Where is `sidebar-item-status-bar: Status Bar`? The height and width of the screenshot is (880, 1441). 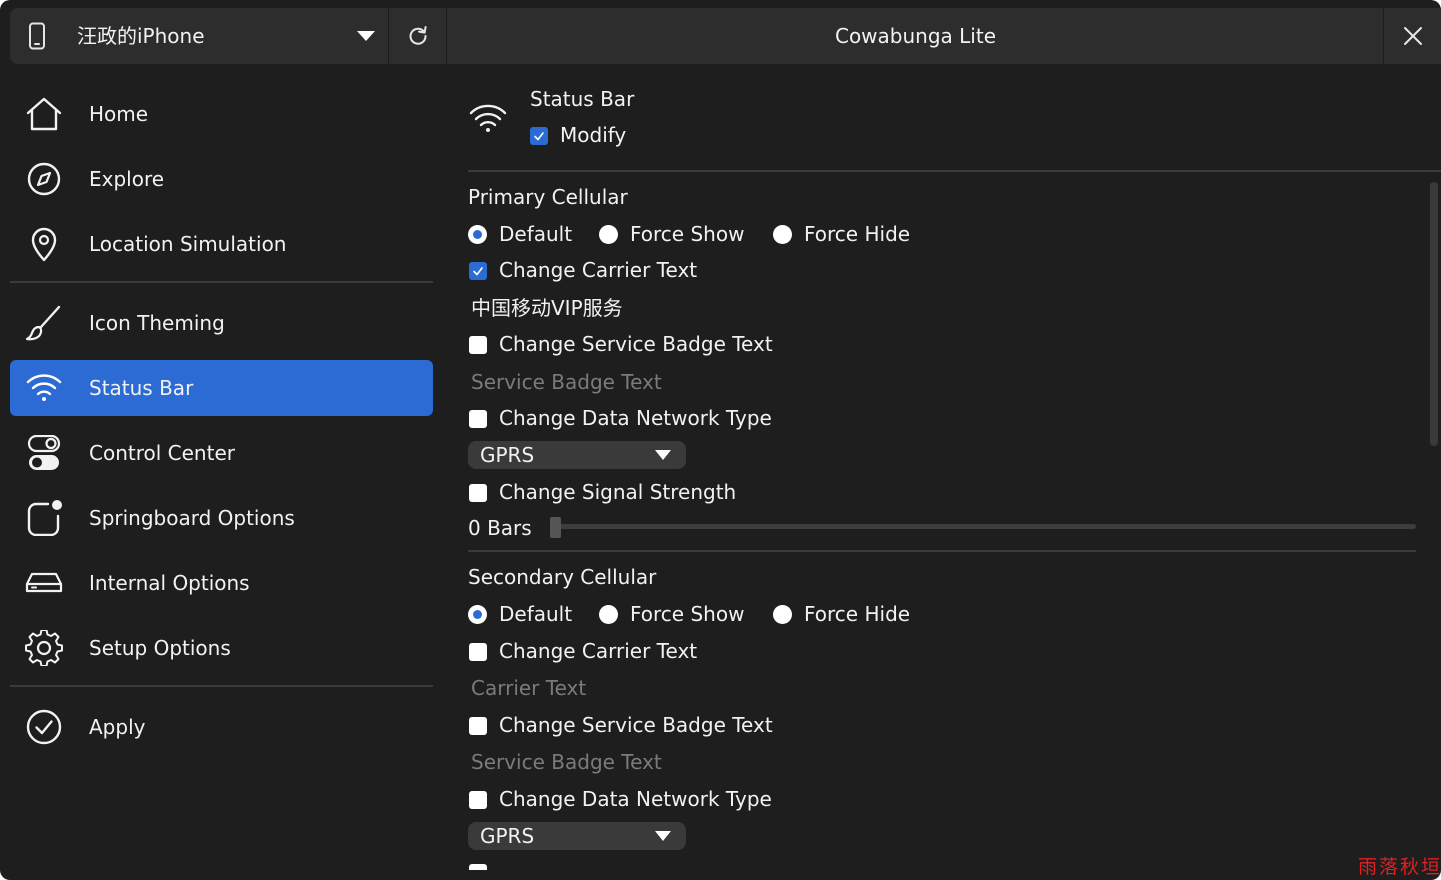 sidebar-item-status-bar: Status Bar is located at coordinates (221, 388).